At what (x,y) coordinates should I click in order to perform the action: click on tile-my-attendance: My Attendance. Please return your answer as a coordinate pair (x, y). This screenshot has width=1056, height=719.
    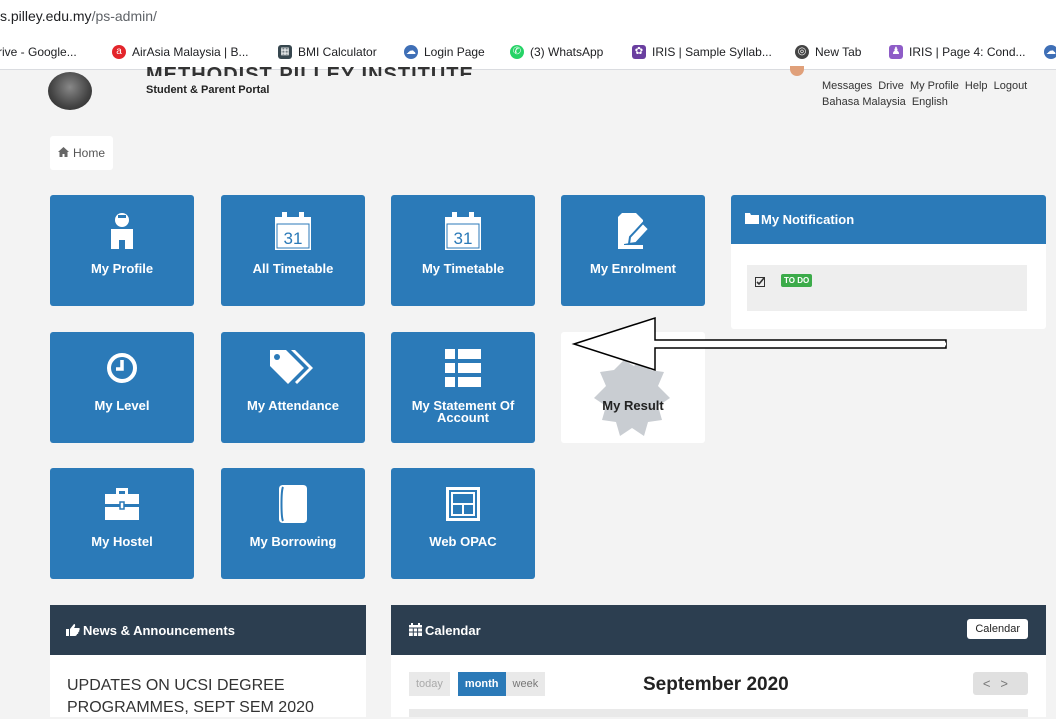
    Looking at the image, I should click on (293, 387).